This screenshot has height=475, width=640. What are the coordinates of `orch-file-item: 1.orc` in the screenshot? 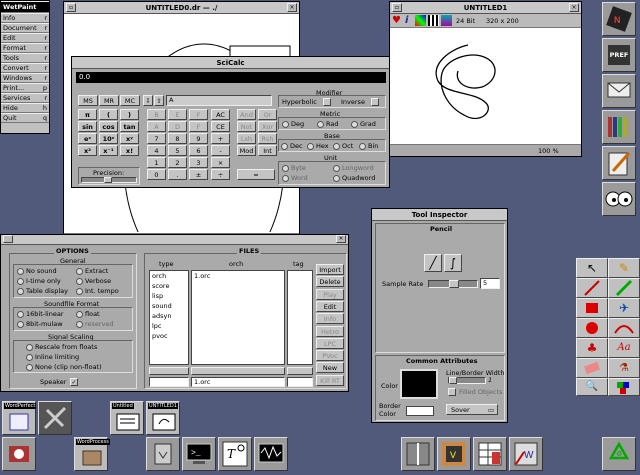 It's located at (238, 276).